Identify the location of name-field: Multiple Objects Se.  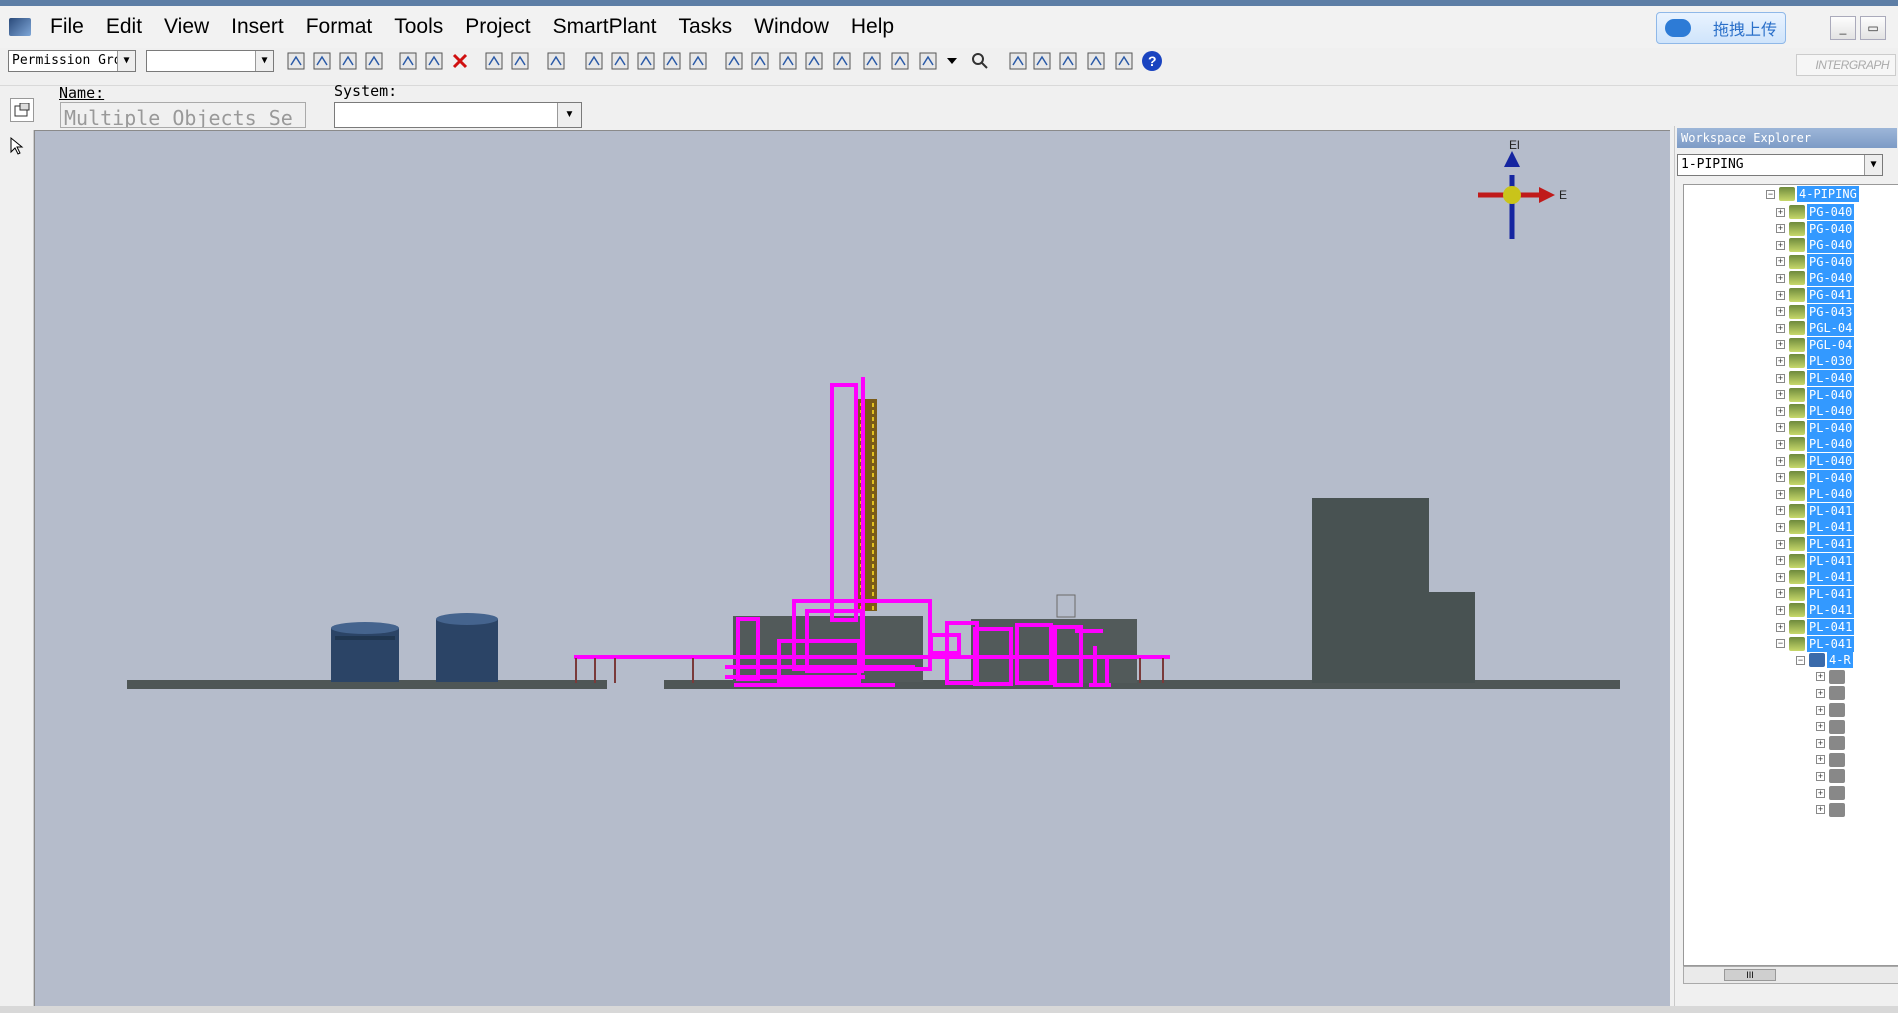
(183, 115).